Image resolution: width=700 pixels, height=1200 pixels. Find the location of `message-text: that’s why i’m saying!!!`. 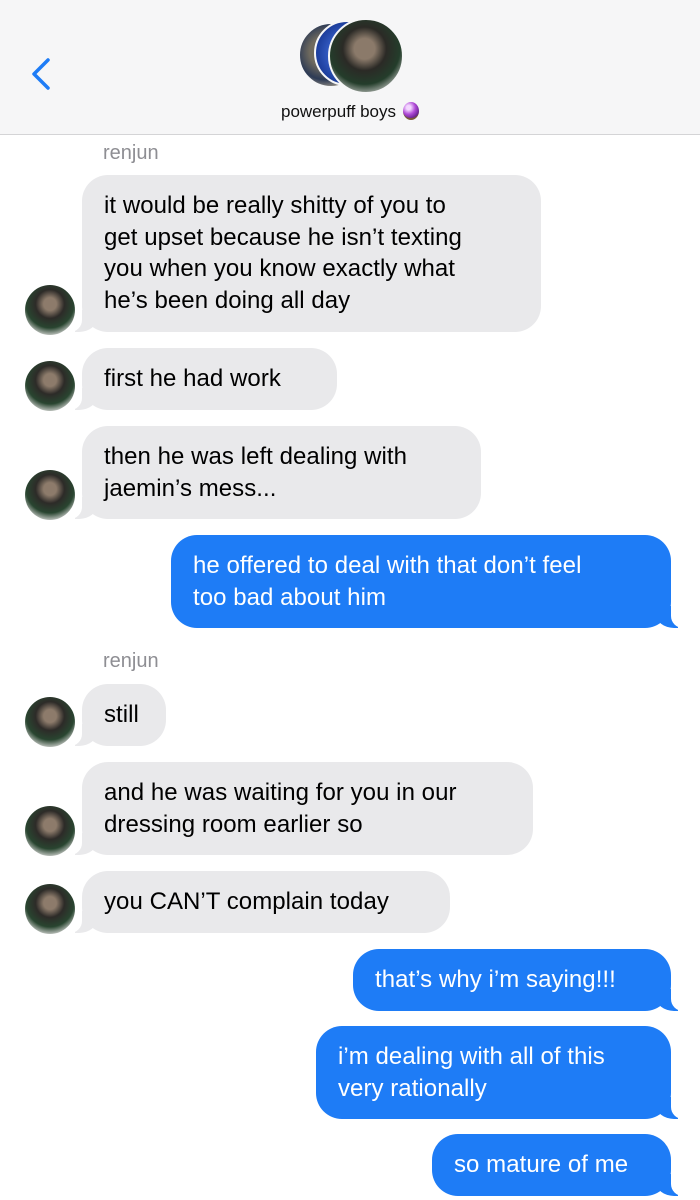

message-text: that’s why i’m saying!!! is located at coordinates (495, 979).